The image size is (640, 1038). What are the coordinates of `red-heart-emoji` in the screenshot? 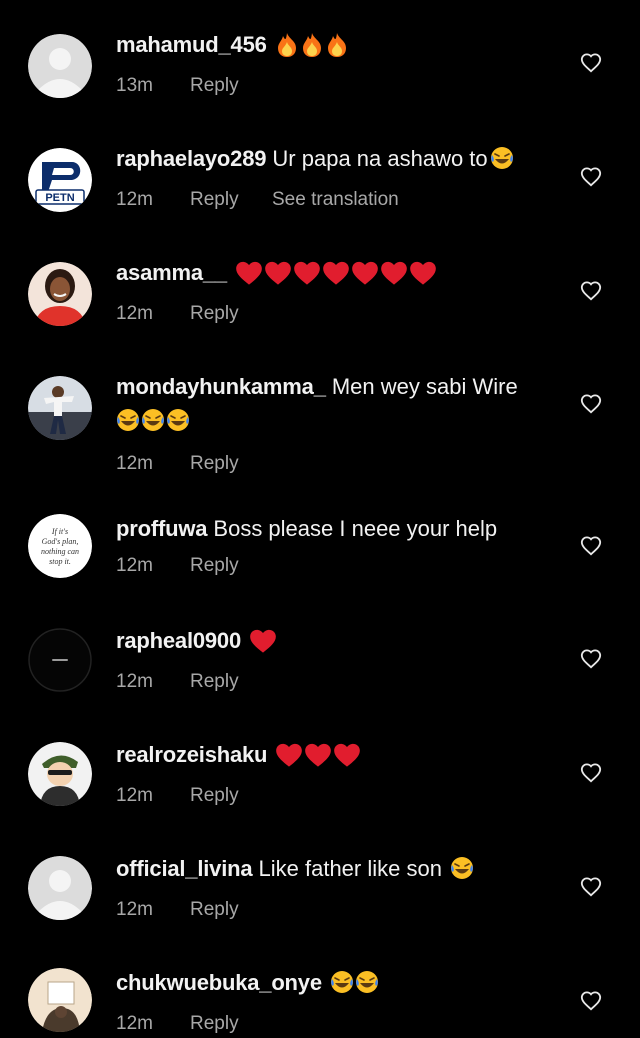 It's located at (263, 645).